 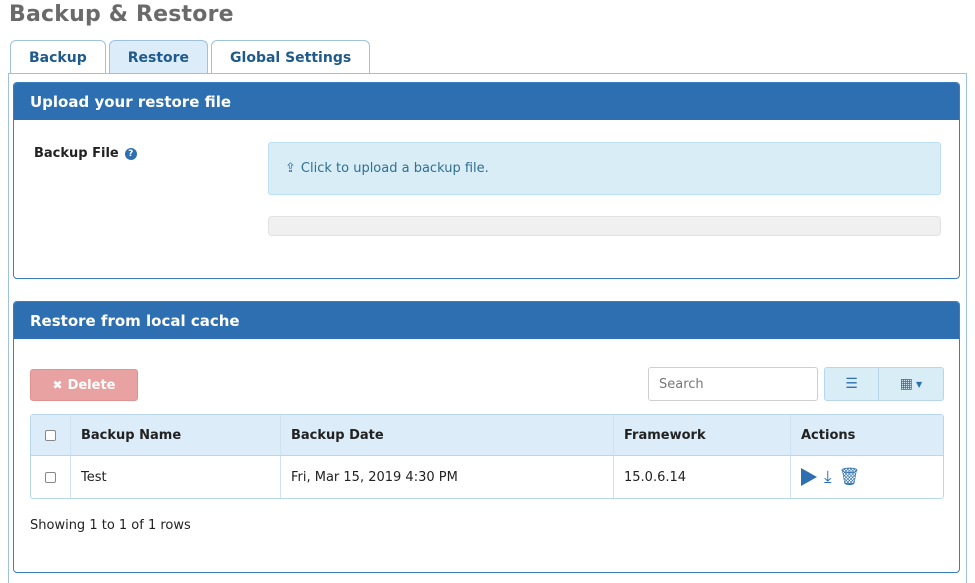 I want to click on upload-dropzone: ⇪ Click to upload a backup file., so click(x=604, y=168).